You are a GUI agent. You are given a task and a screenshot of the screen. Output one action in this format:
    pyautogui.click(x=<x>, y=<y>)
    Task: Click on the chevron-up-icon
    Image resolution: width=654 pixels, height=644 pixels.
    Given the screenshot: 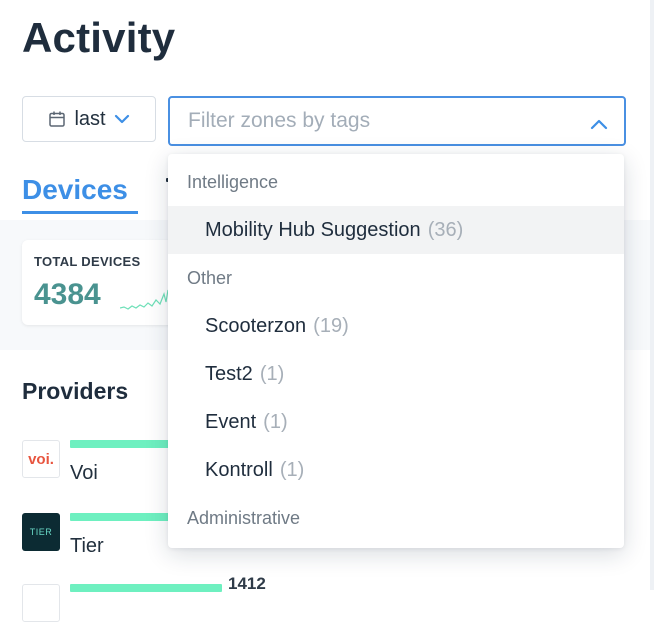 What is the action you would take?
    pyautogui.click(x=599, y=125)
    